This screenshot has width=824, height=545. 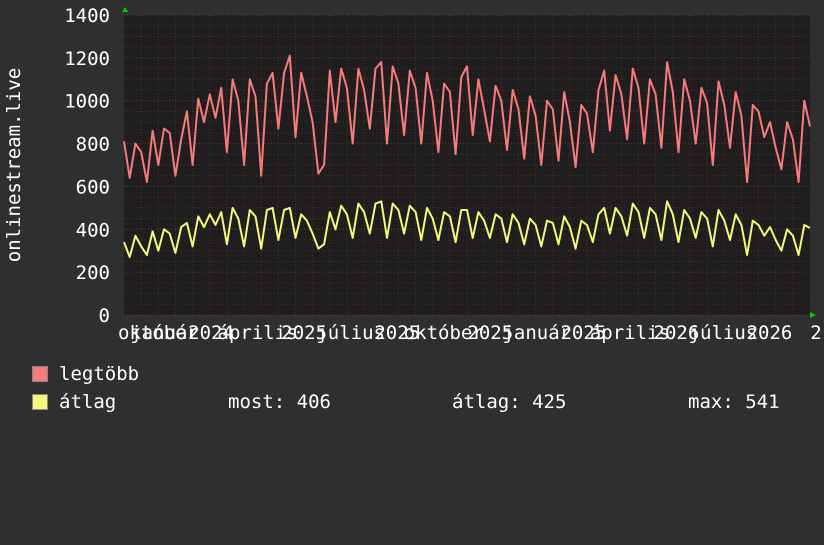 What do you see at coordinates (93, 230) in the screenshot?
I see `y-tick-label: 400` at bounding box center [93, 230].